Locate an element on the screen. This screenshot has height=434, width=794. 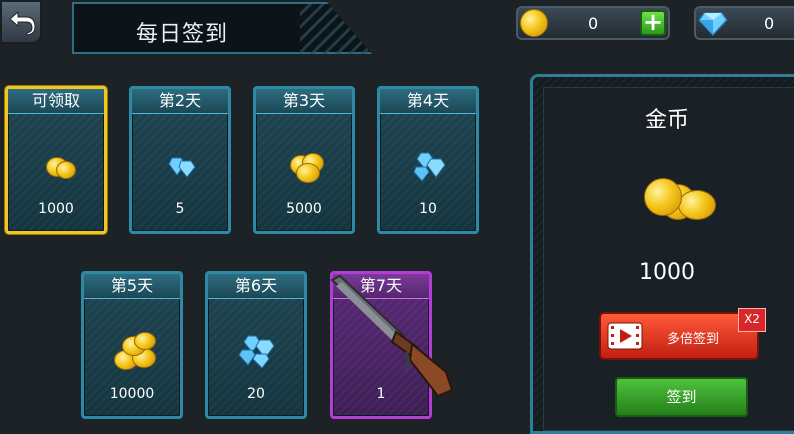
multi-sign-button: 多倍签到 is located at coordinates (679, 336).